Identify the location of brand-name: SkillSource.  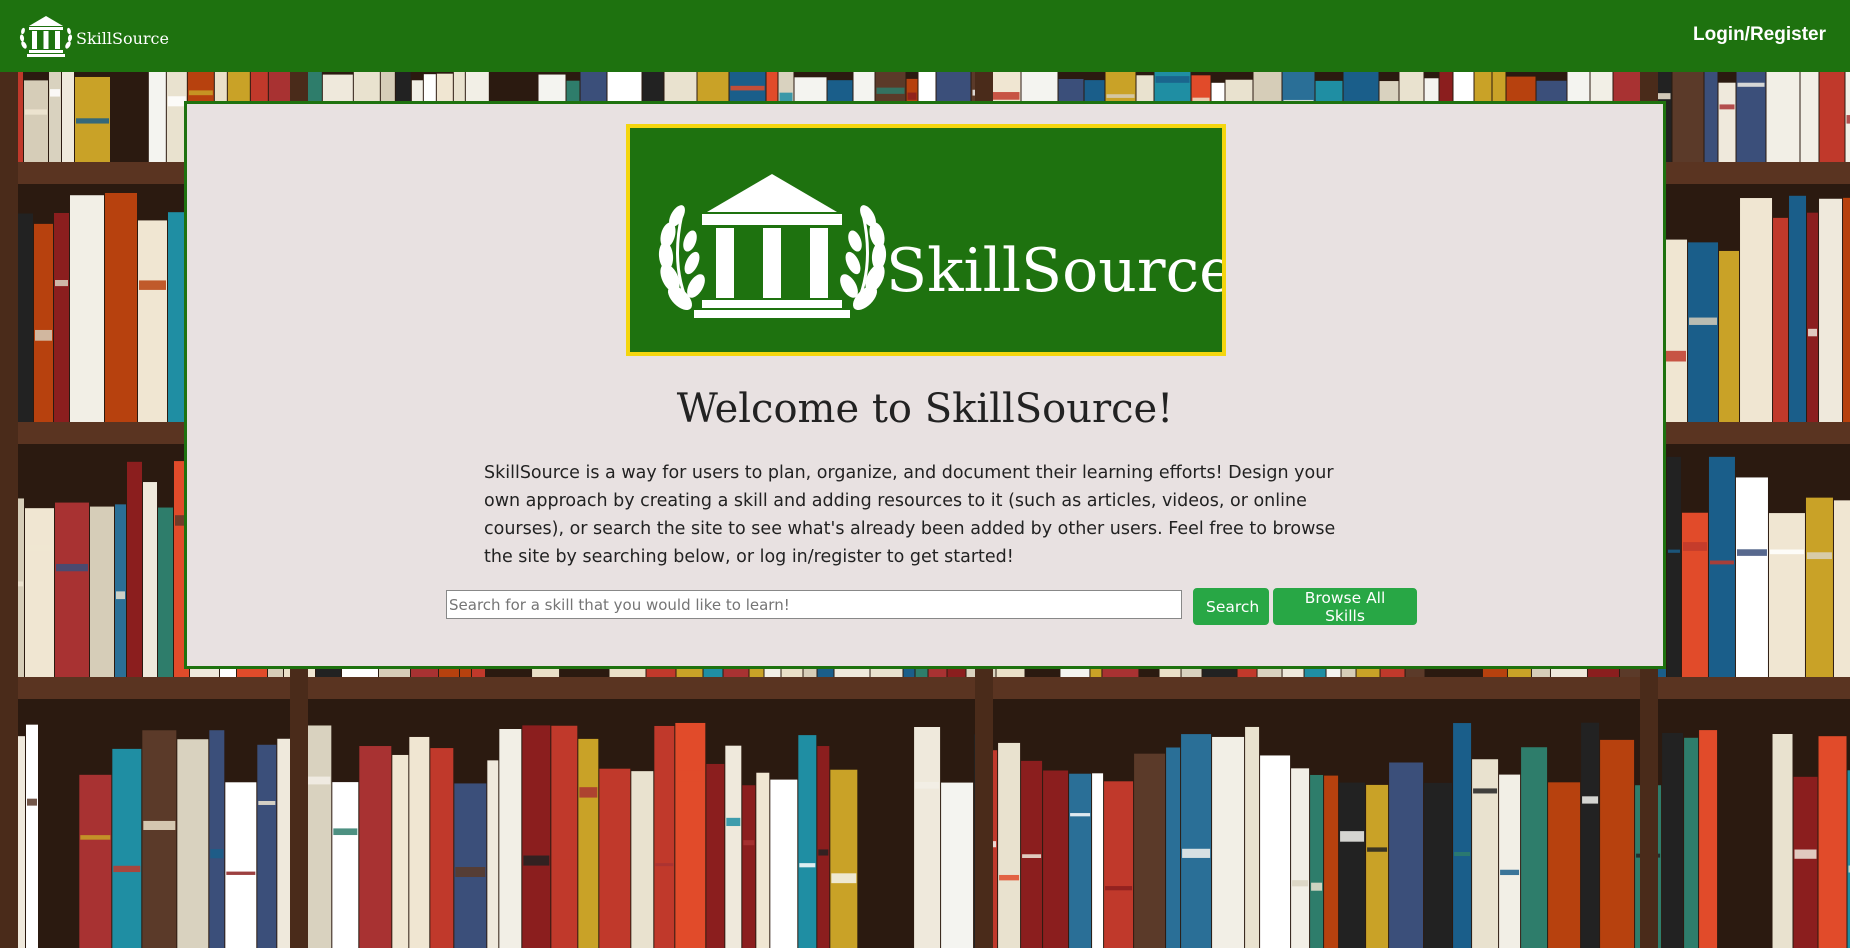
(122, 38).